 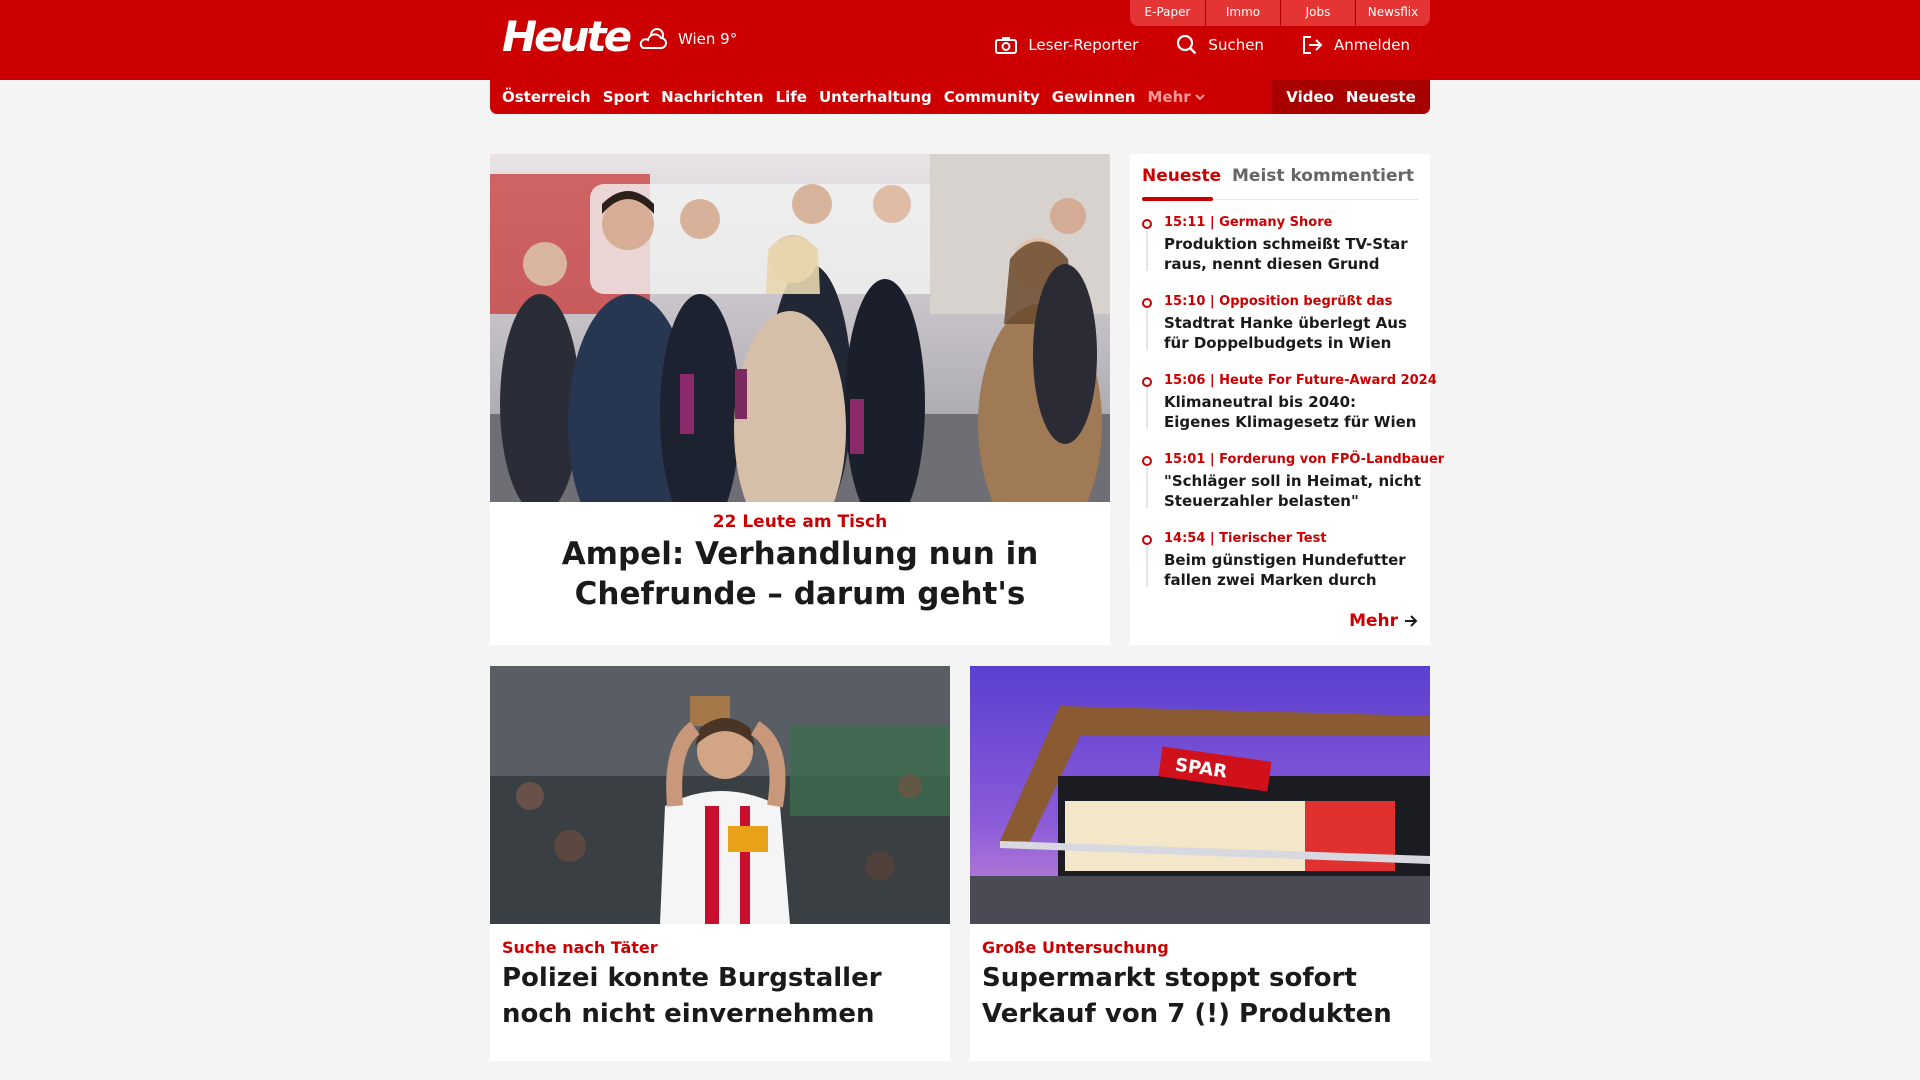 What do you see at coordinates (708, 39) in the screenshot?
I see `weather-label: Wien 9°` at bounding box center [708, 39].